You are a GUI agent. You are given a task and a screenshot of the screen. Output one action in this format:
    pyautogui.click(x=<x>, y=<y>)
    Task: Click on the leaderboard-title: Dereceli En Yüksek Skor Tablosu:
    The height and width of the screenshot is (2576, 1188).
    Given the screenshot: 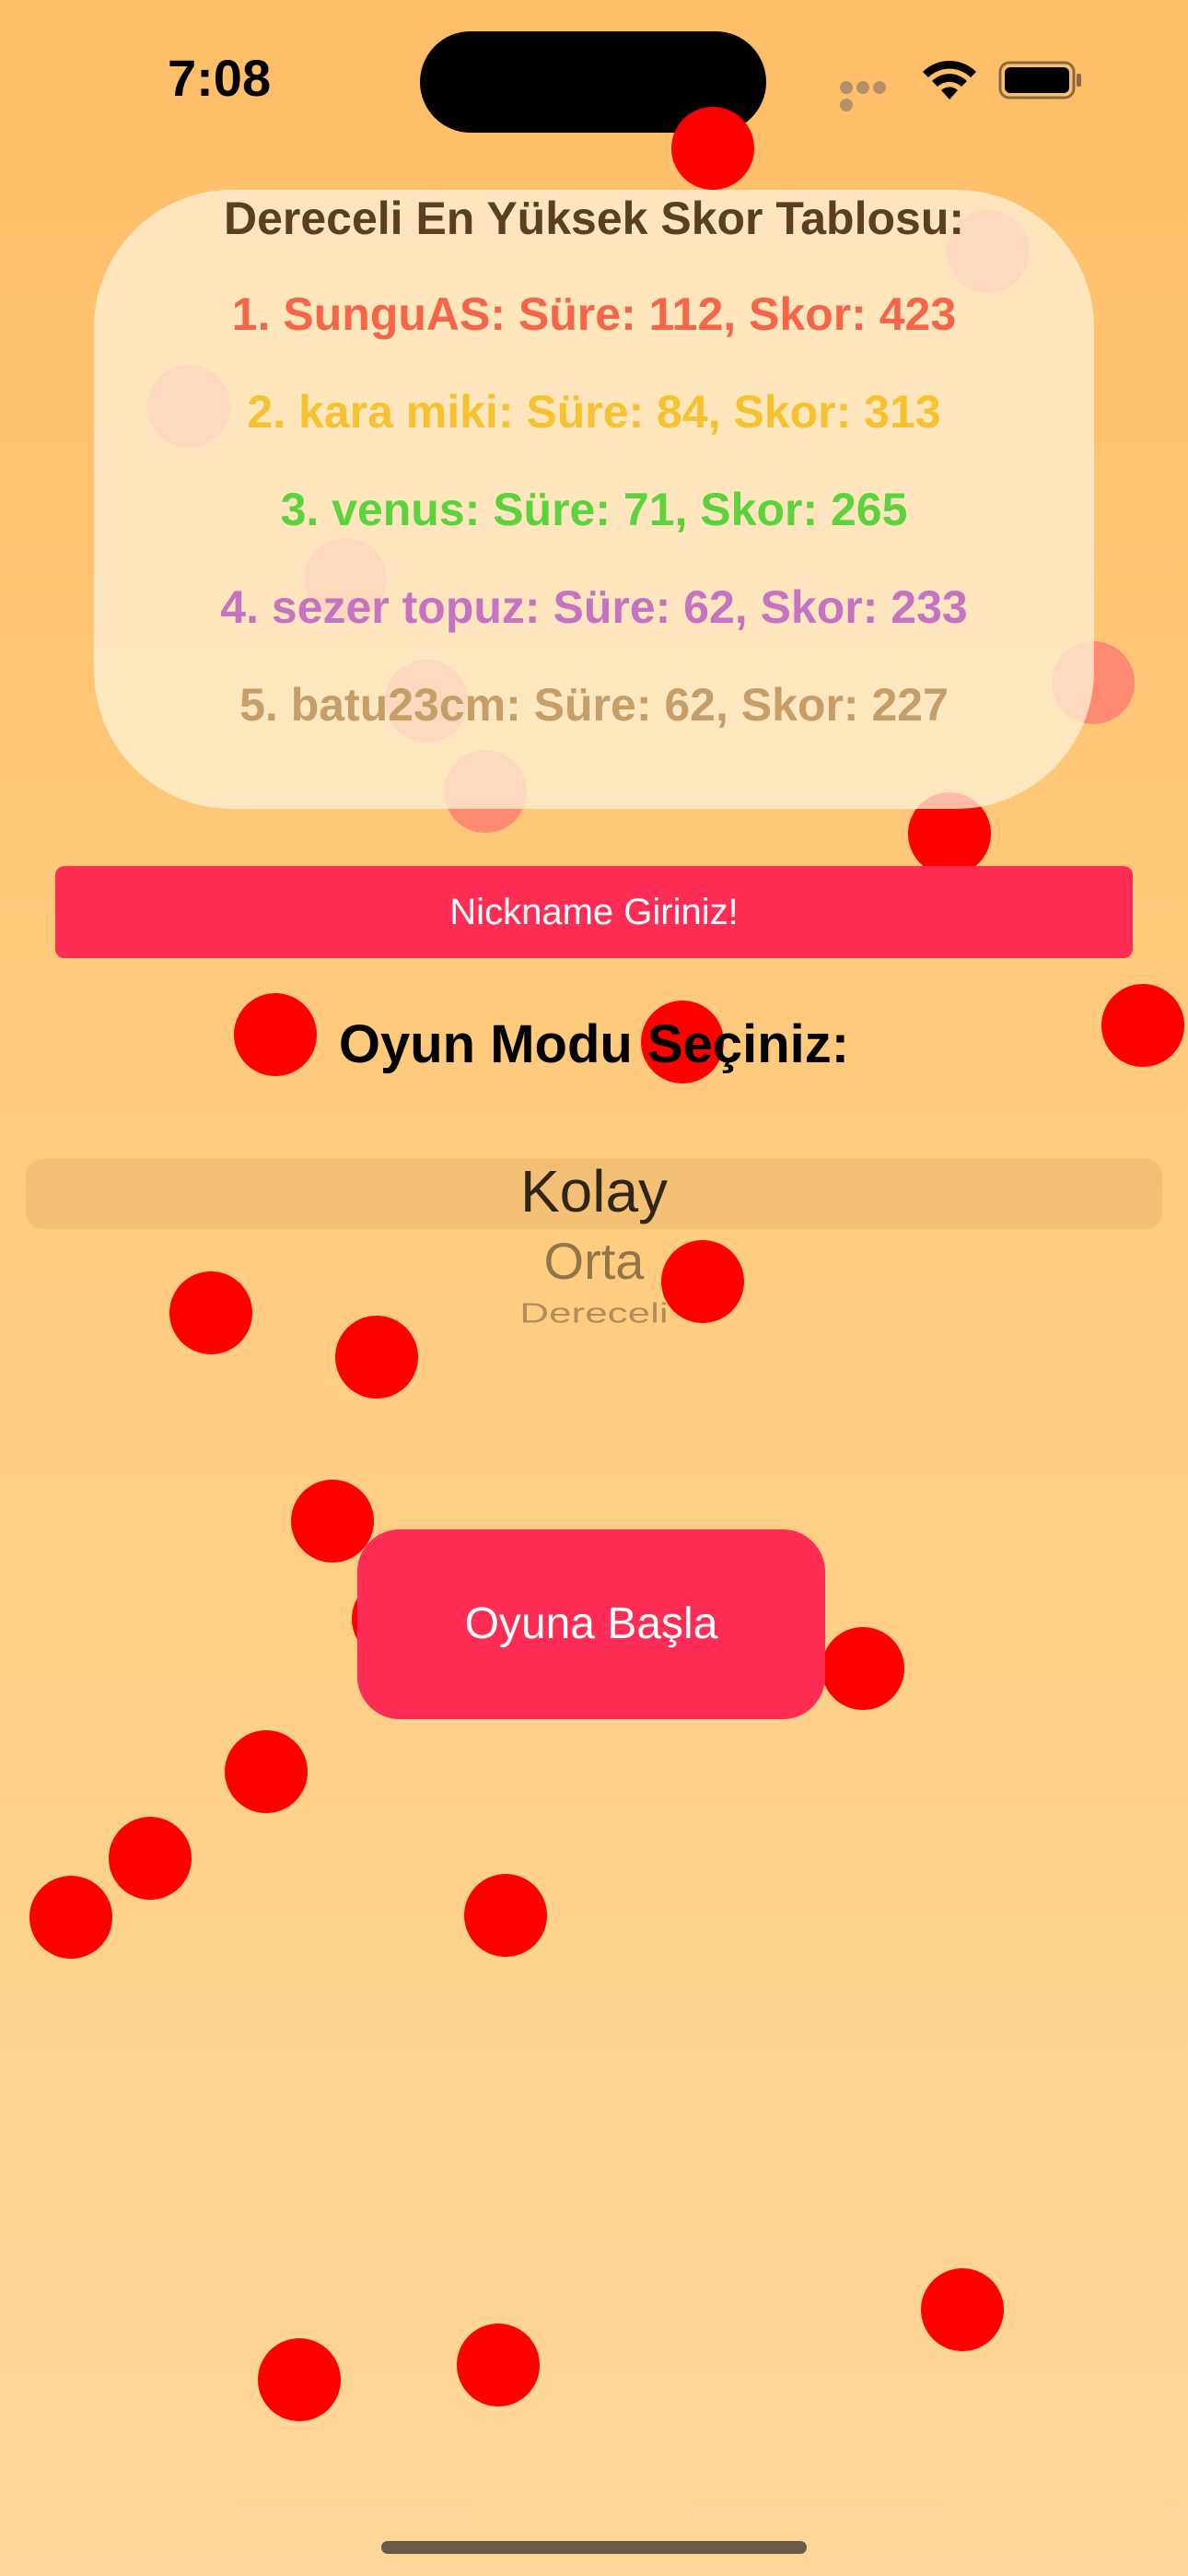 What is the action you would take?
    pyautogui.click(x=594, y=218)
    